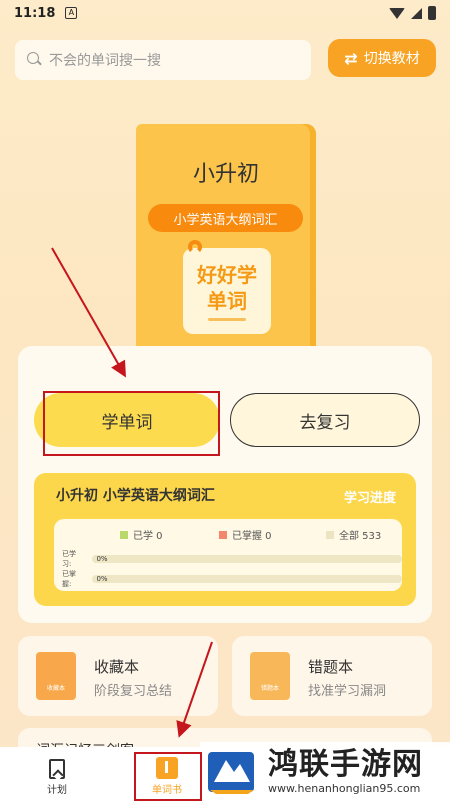 This screenshot has width=450, height=801. What do you see at coordinates (416, 13) in the screenshot?
I see `signal-icon` at bounding box center [416, 13].